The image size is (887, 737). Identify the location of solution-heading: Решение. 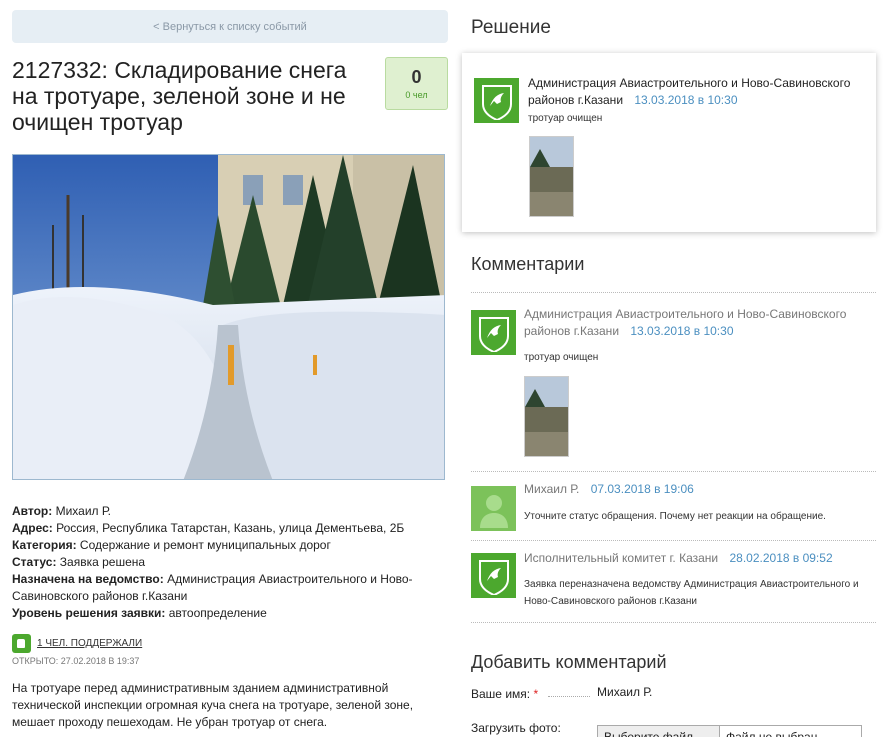
(511, 27).